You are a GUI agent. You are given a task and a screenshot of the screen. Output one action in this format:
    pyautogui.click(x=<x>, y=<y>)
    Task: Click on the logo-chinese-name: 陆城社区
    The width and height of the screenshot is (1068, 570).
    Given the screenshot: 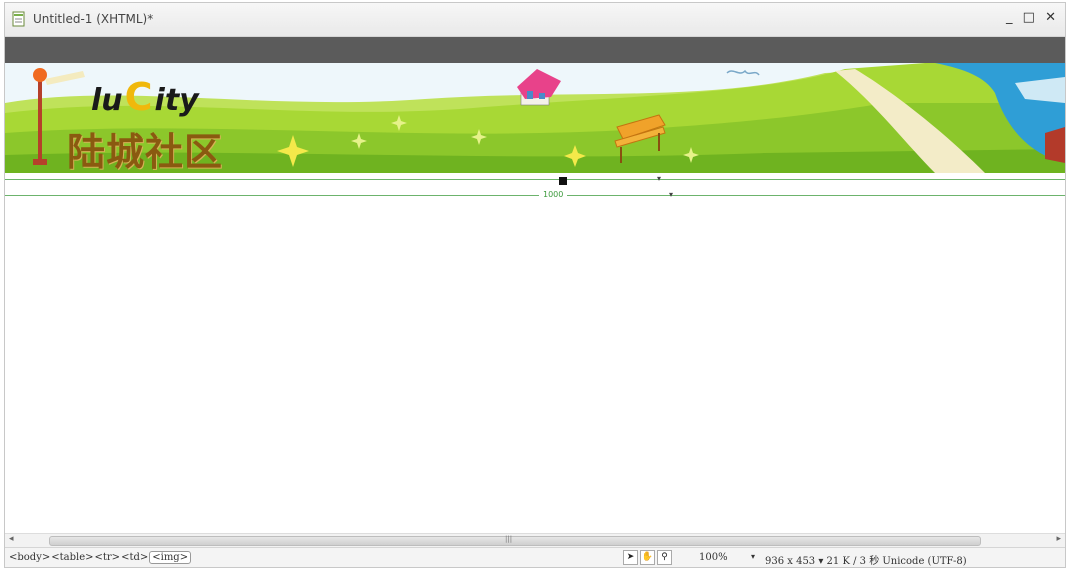 What is the action you would take?
    pyautogui.click(x=145, y=151)
    